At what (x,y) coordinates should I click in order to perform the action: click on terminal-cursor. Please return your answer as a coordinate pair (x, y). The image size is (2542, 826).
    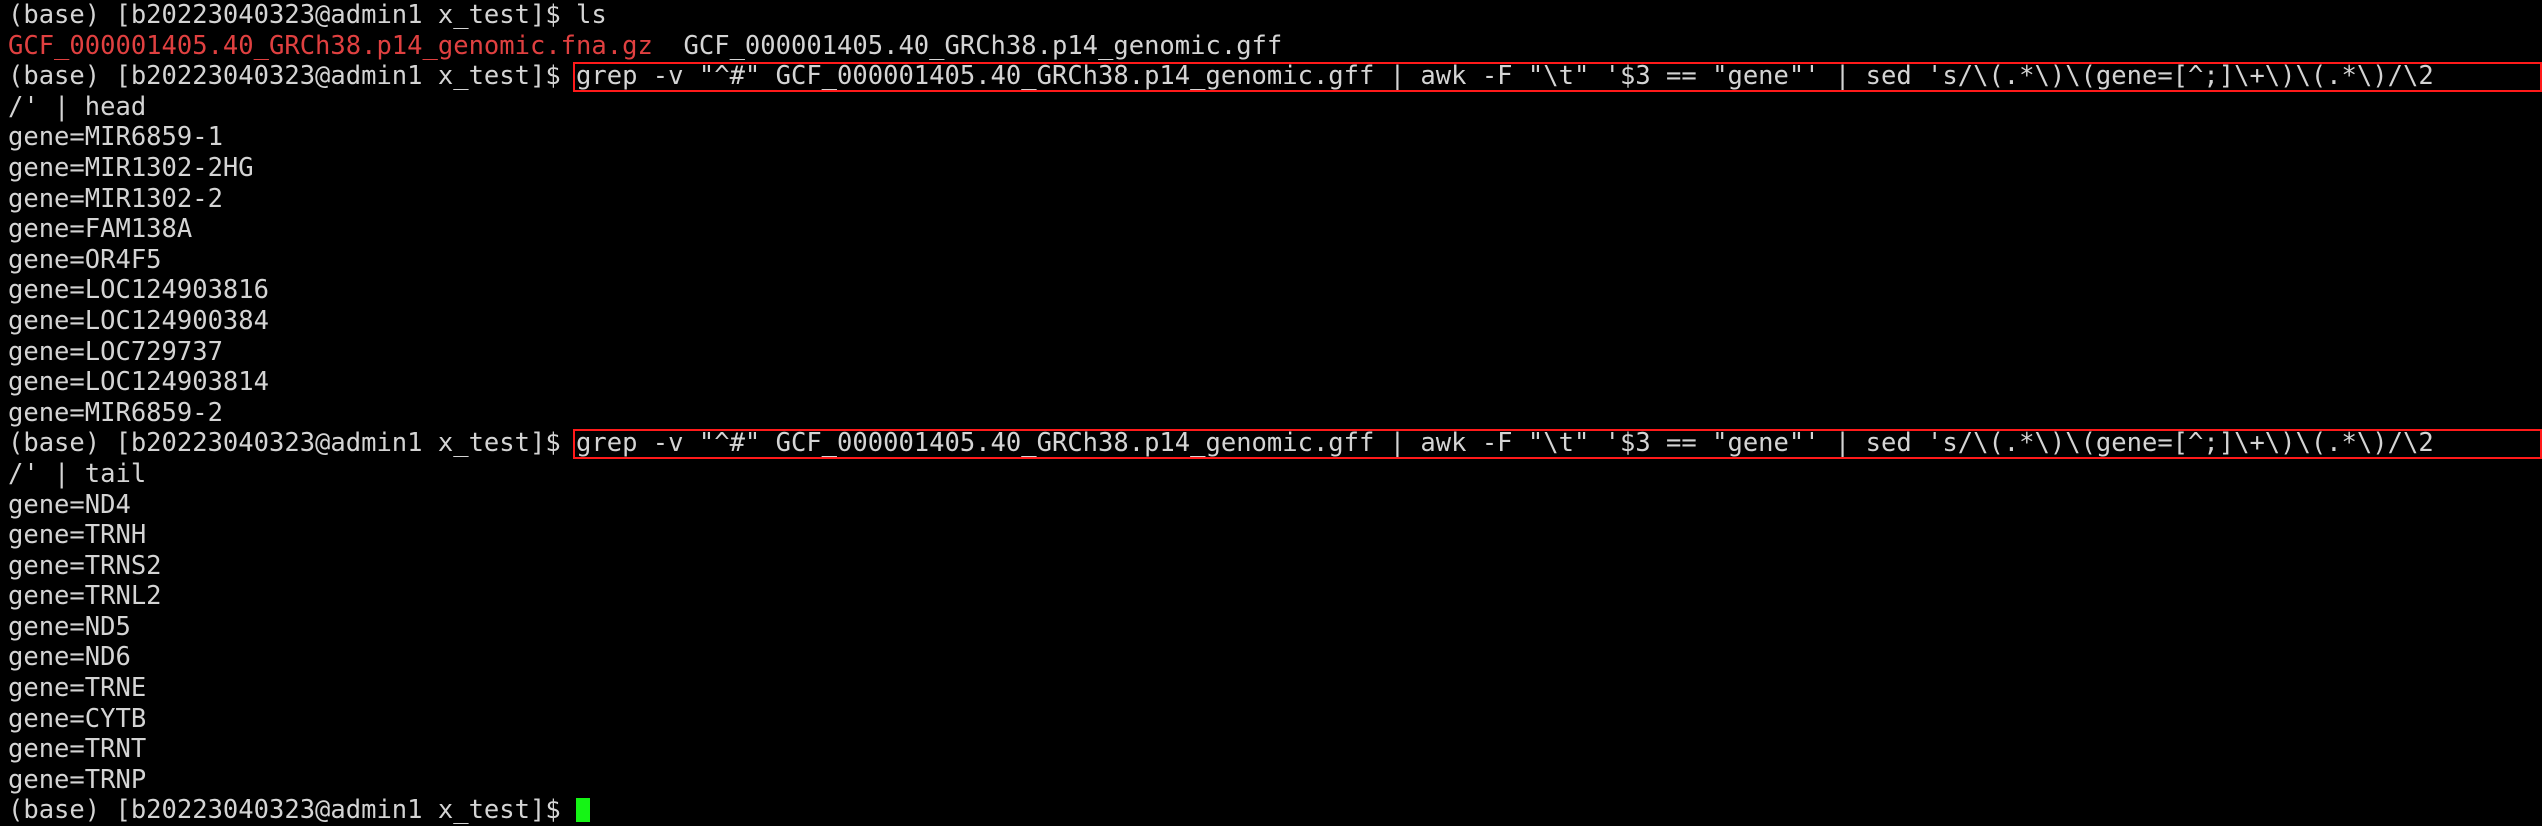
    Looking at the image, I should click on (583, 810).